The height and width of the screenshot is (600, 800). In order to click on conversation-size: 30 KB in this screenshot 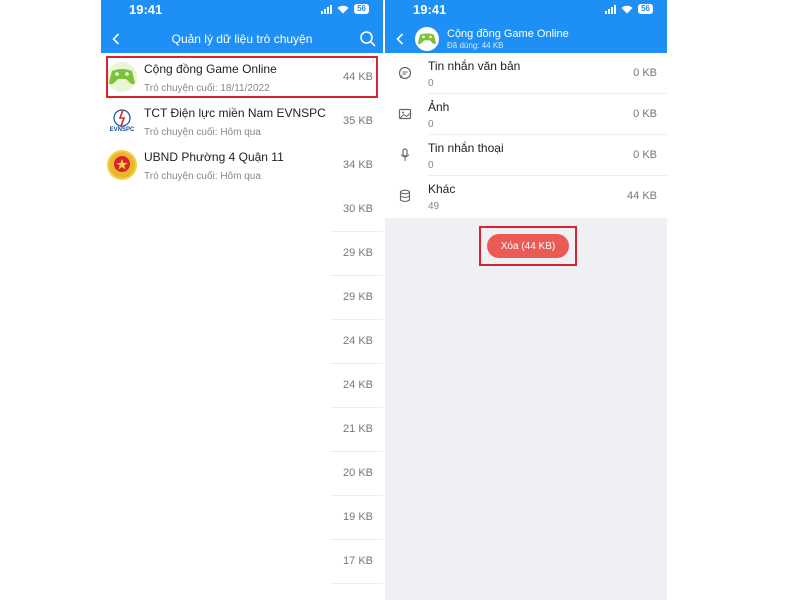, I will do `click(358, 209)`.